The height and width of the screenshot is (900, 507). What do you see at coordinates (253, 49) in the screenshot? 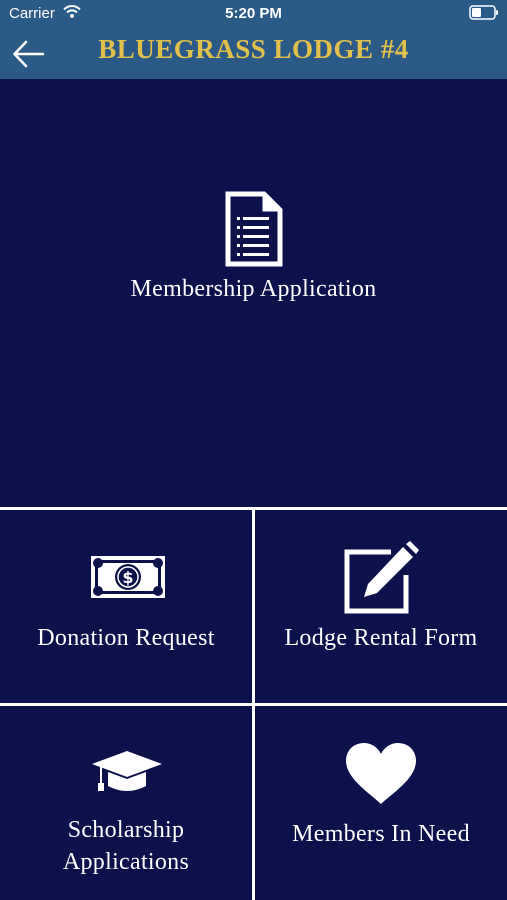
I see `page-title: BLUEGRASS LODGE #4` at bounding box center [253, 49].